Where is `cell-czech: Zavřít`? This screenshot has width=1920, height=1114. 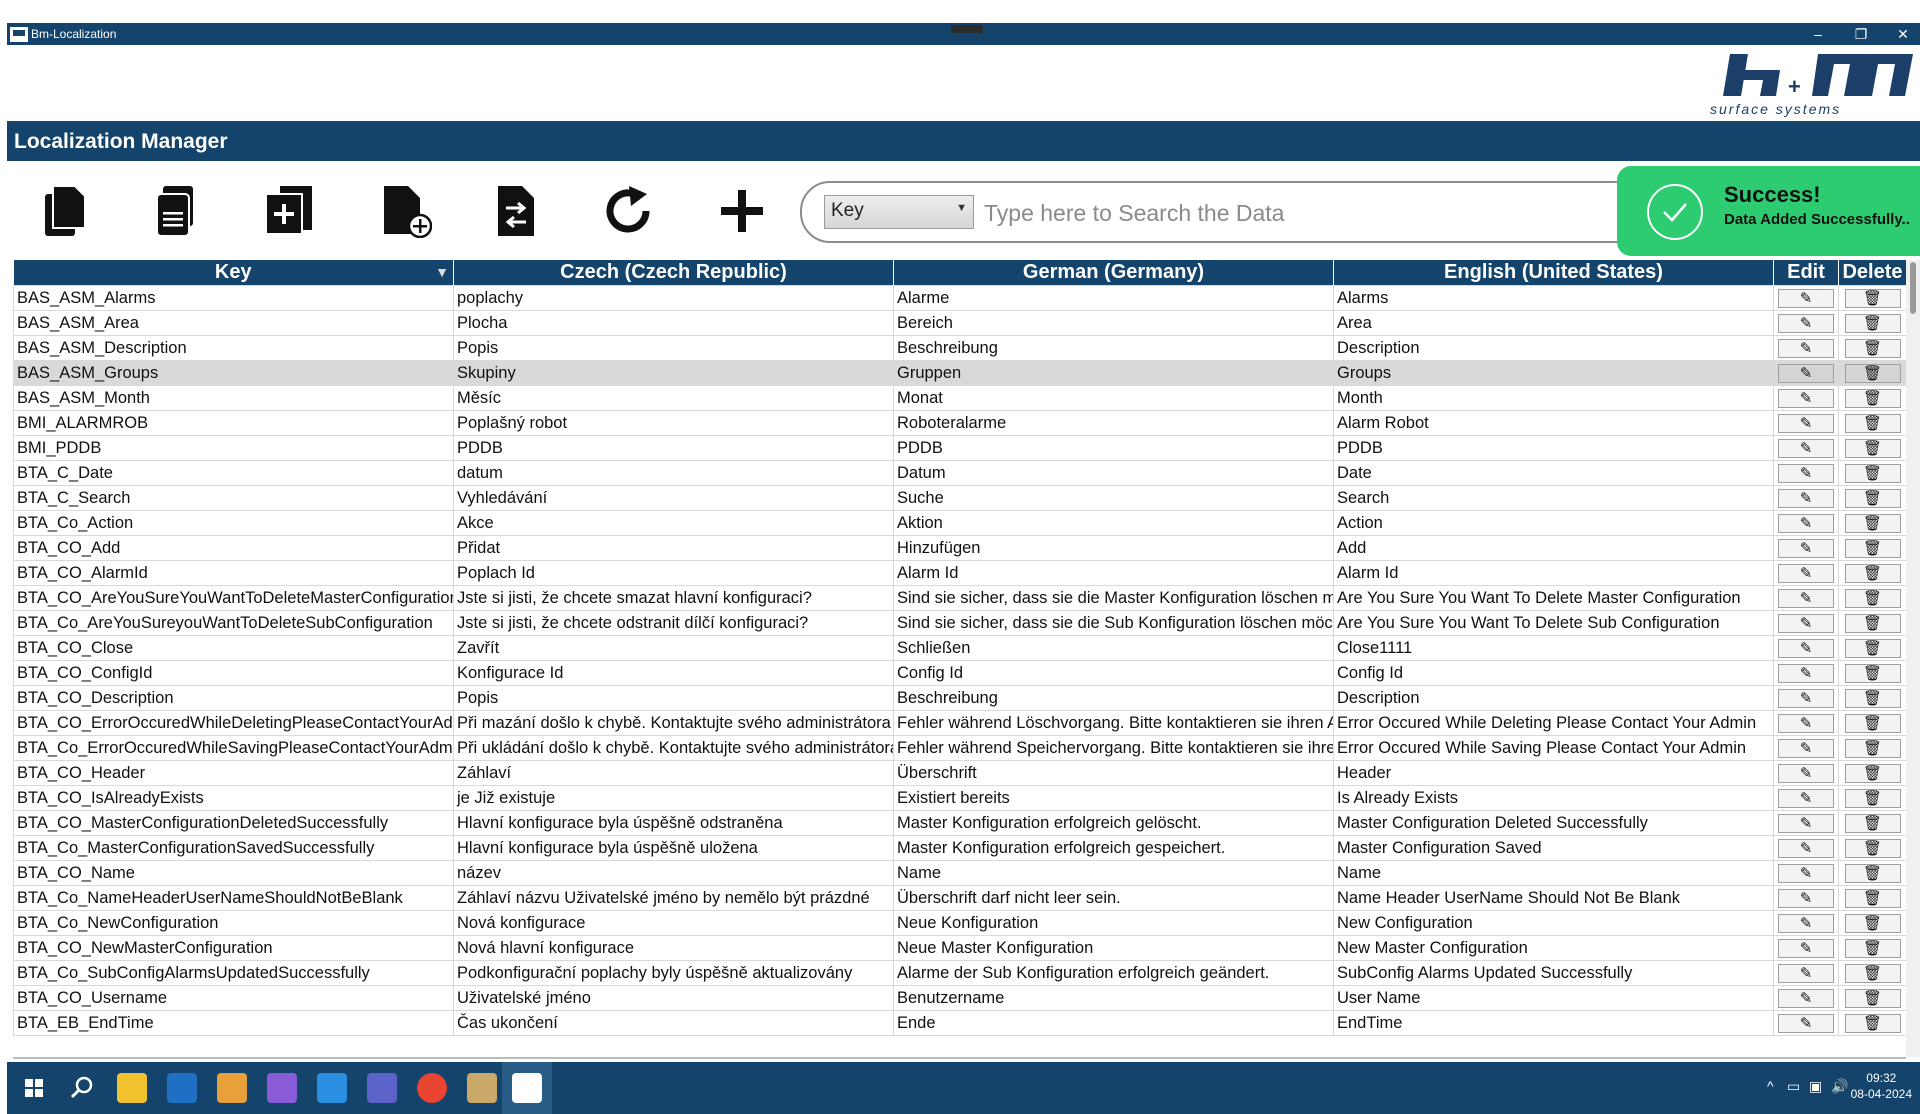
cell-czech: Zavřít is located at coordinates (673, 648).